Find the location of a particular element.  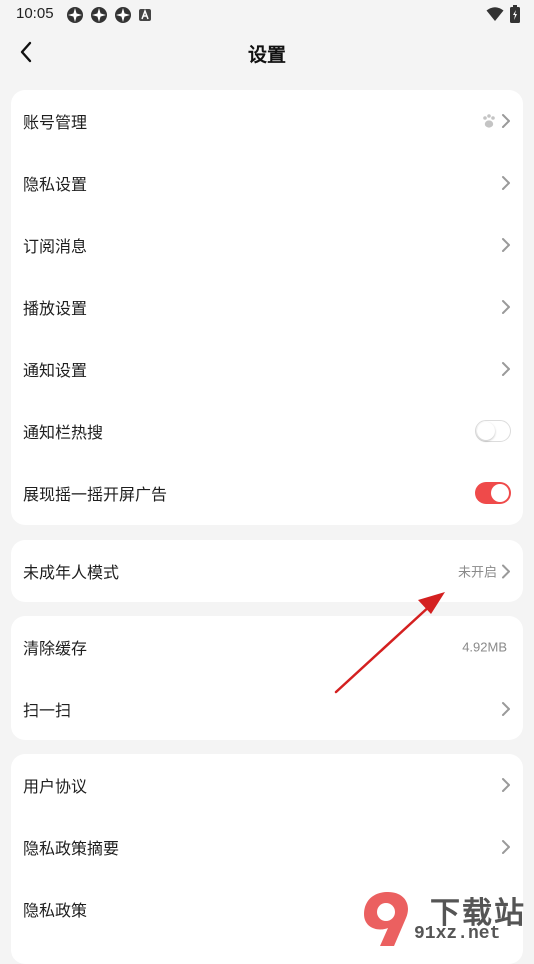

header: 设置 is located at coordinates (267, 52).